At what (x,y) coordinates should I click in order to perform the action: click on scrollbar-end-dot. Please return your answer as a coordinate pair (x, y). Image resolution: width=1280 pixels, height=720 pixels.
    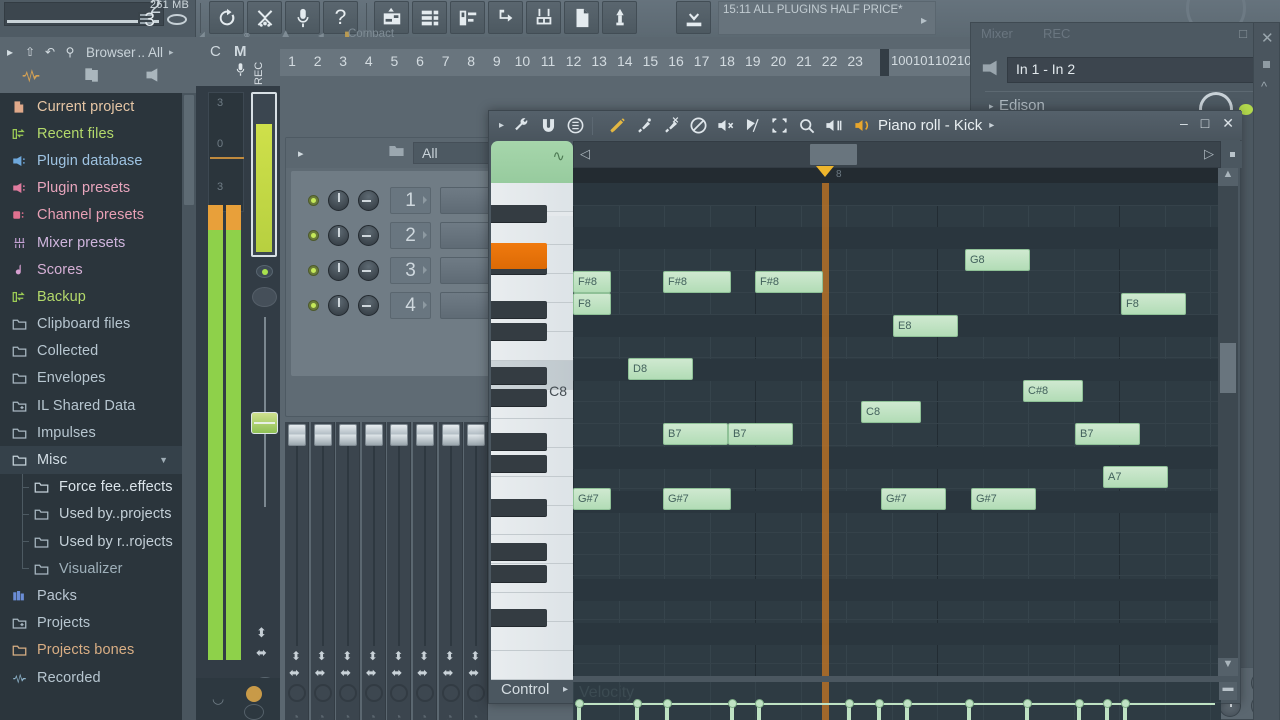
    Looking at the image, I should click on (1232, 154).